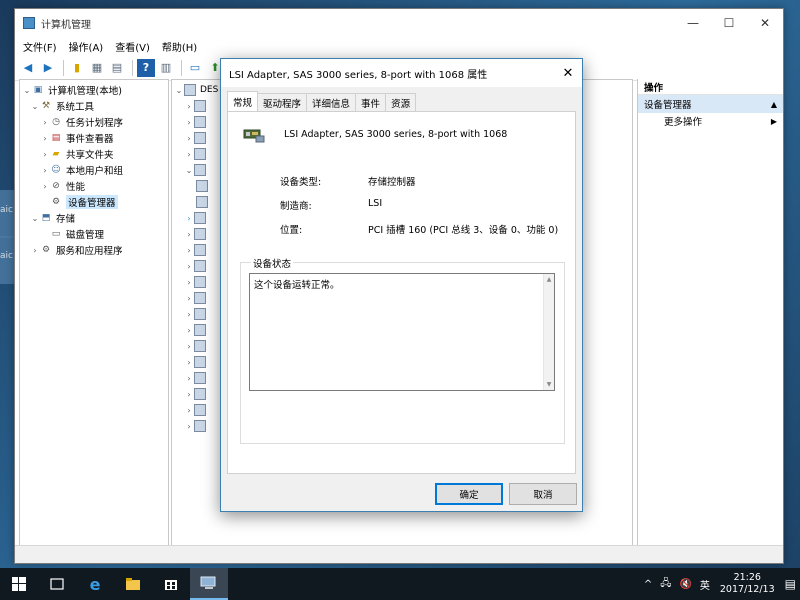 The width and height of the screenshot is (800, 600). I want to click on properties-icon: ▤, so click(117, 68).